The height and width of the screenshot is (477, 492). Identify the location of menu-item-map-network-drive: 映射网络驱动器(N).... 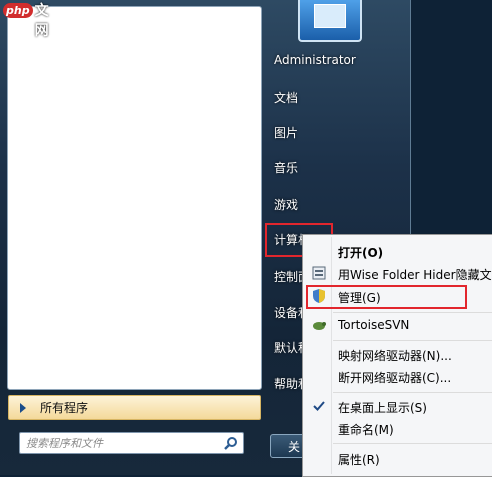
(395, 355).